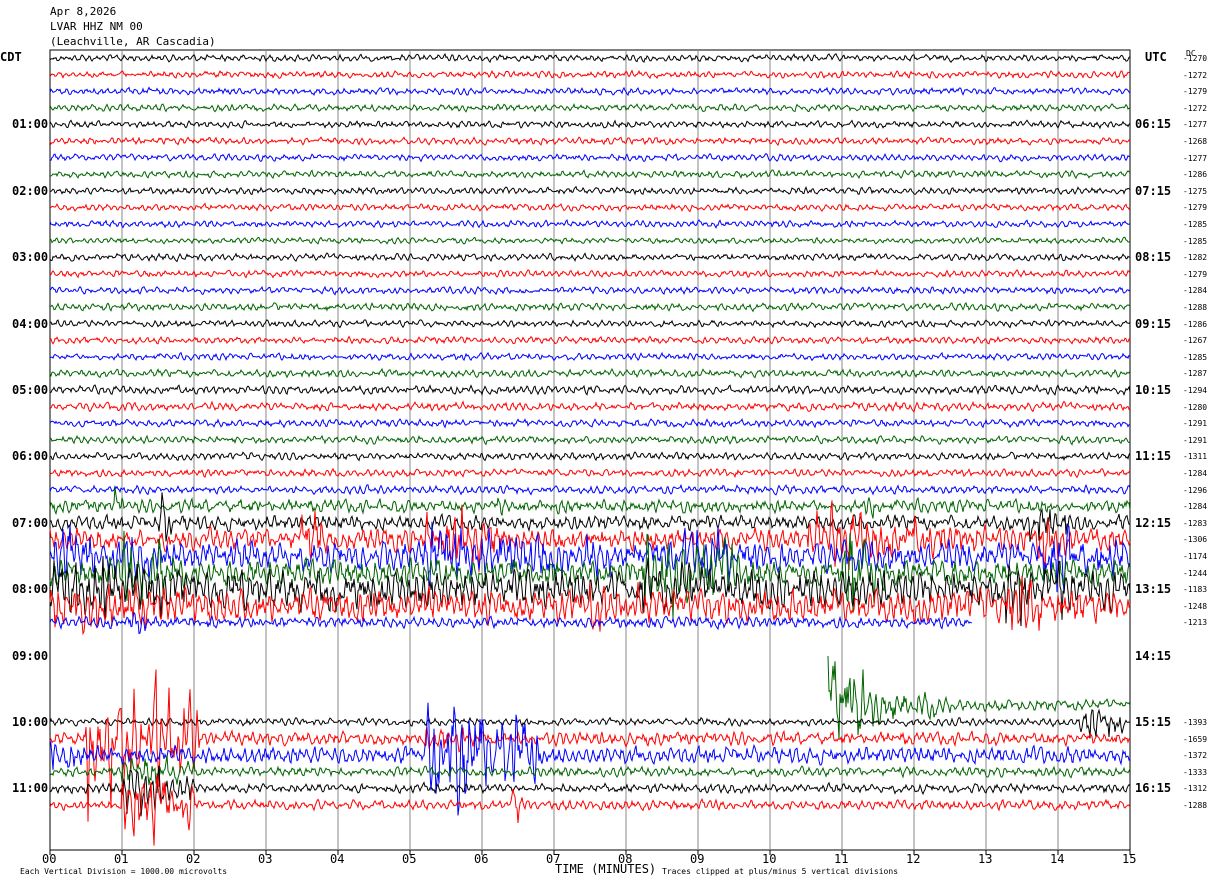  What do you see at coordinates (1129, 859) in the screenshot?
I see `x-tick-label: 15` at bounding box center [1129, 859].